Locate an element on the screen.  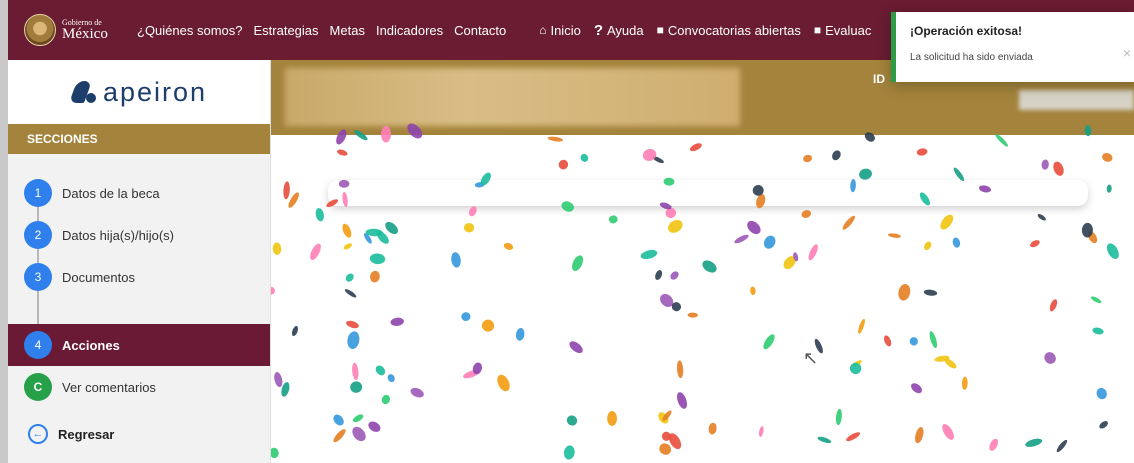
step-acciones: 4 Acciones is located at coordinates (139, 345).